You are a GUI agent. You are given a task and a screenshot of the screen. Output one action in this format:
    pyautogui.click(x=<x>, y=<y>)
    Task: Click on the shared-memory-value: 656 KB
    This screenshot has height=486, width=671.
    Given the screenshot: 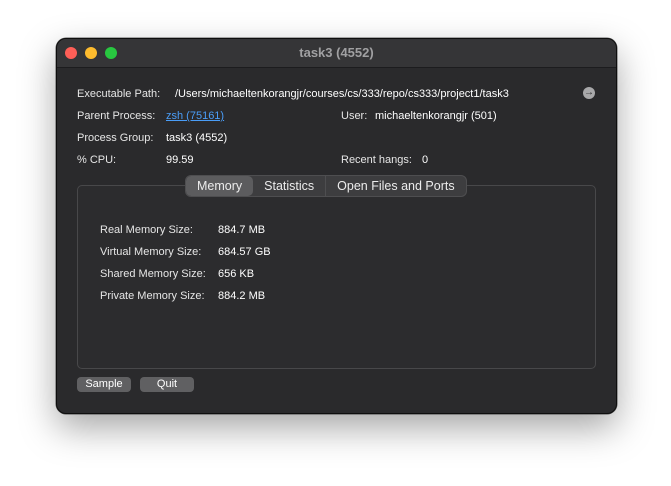 What is the action you would take?
    pyautogui.click(x=236, y=274)
    